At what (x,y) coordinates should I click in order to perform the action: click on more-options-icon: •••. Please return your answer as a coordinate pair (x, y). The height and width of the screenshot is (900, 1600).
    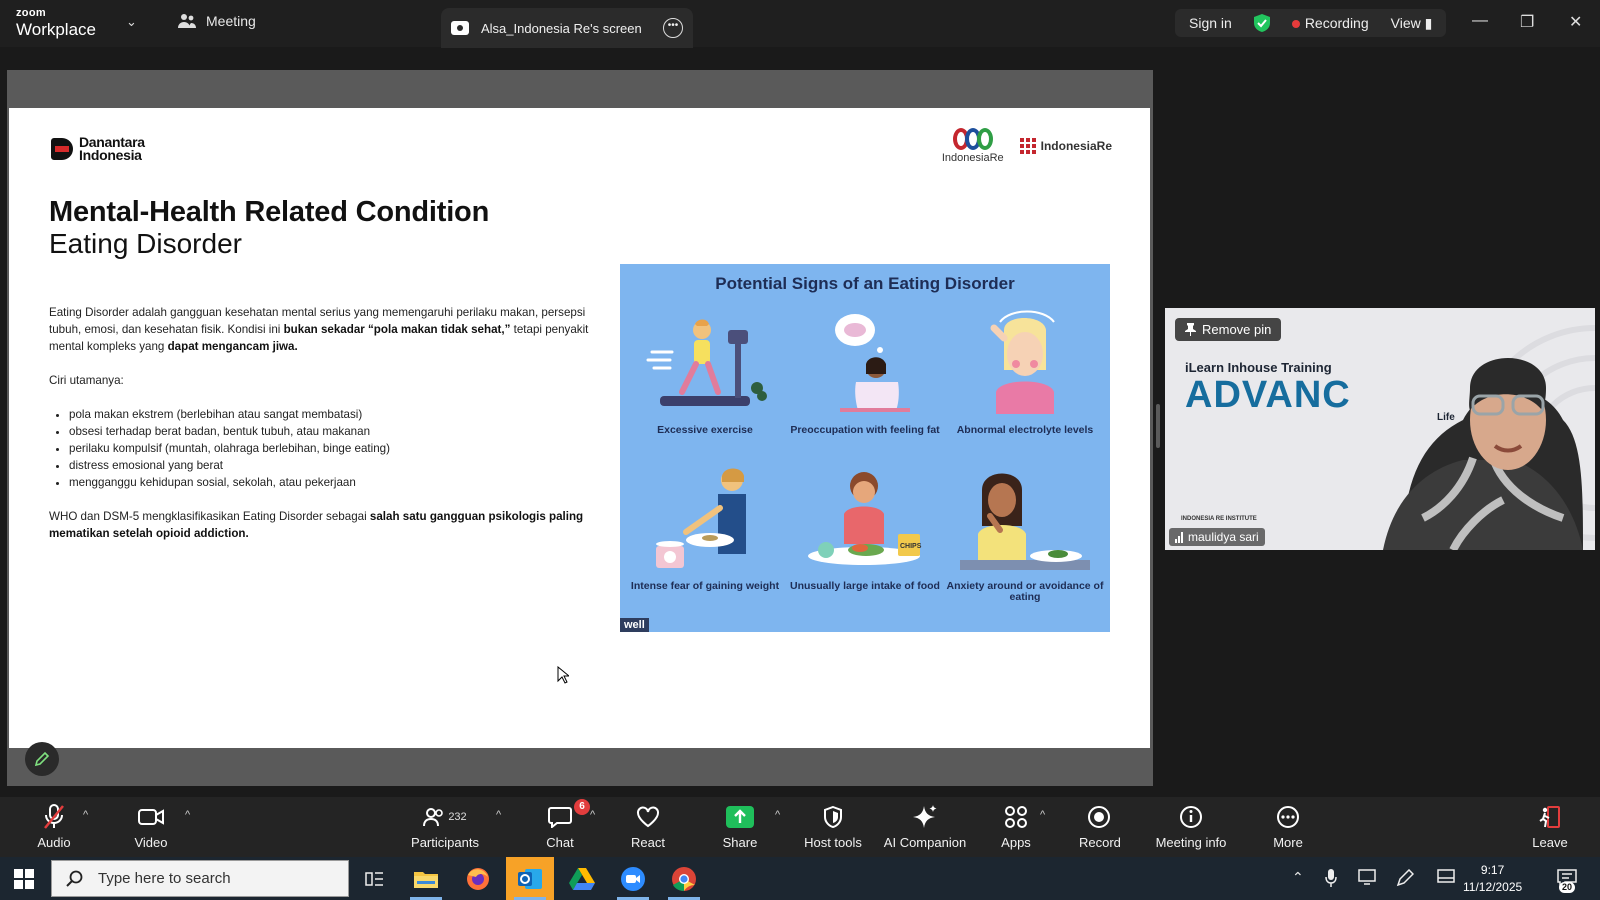
    Looking at the image, I should click on (673, 28).